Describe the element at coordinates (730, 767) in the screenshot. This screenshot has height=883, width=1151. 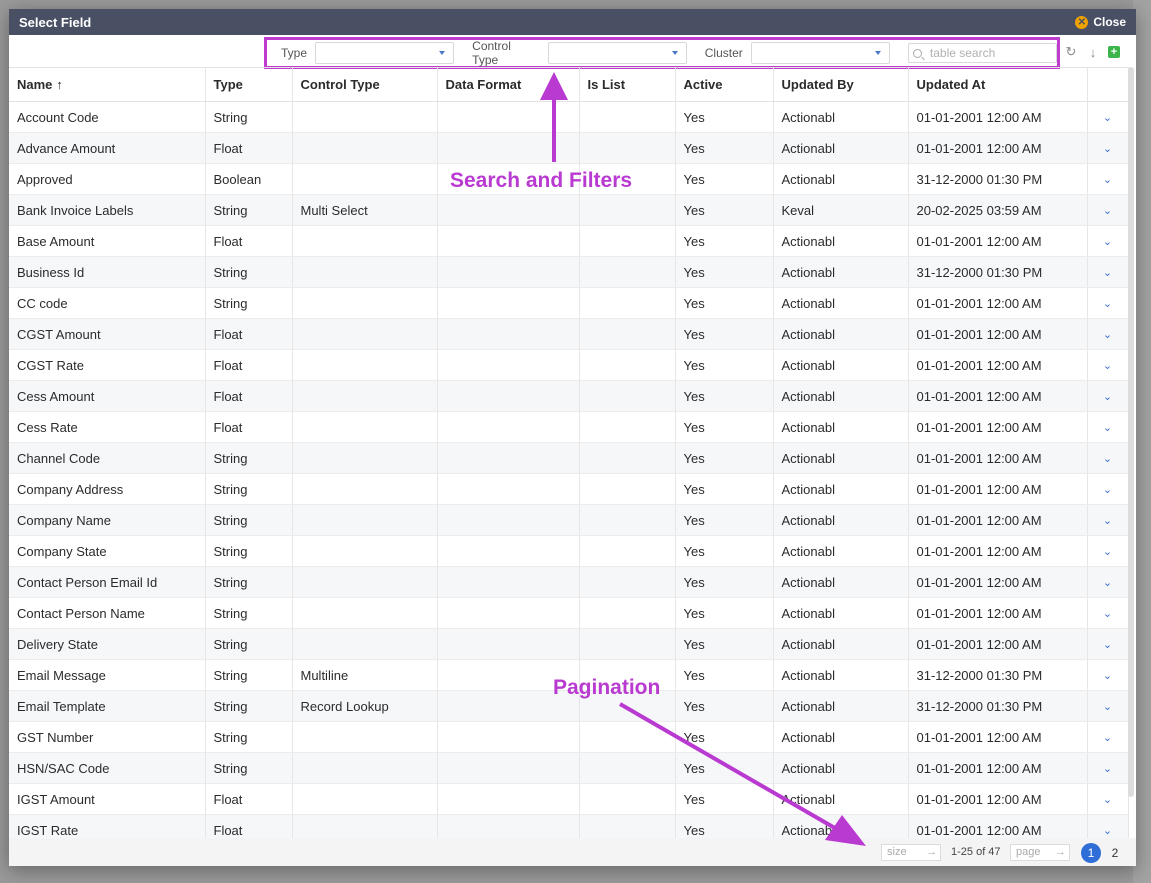
I see `pagination-arrow` at that location.